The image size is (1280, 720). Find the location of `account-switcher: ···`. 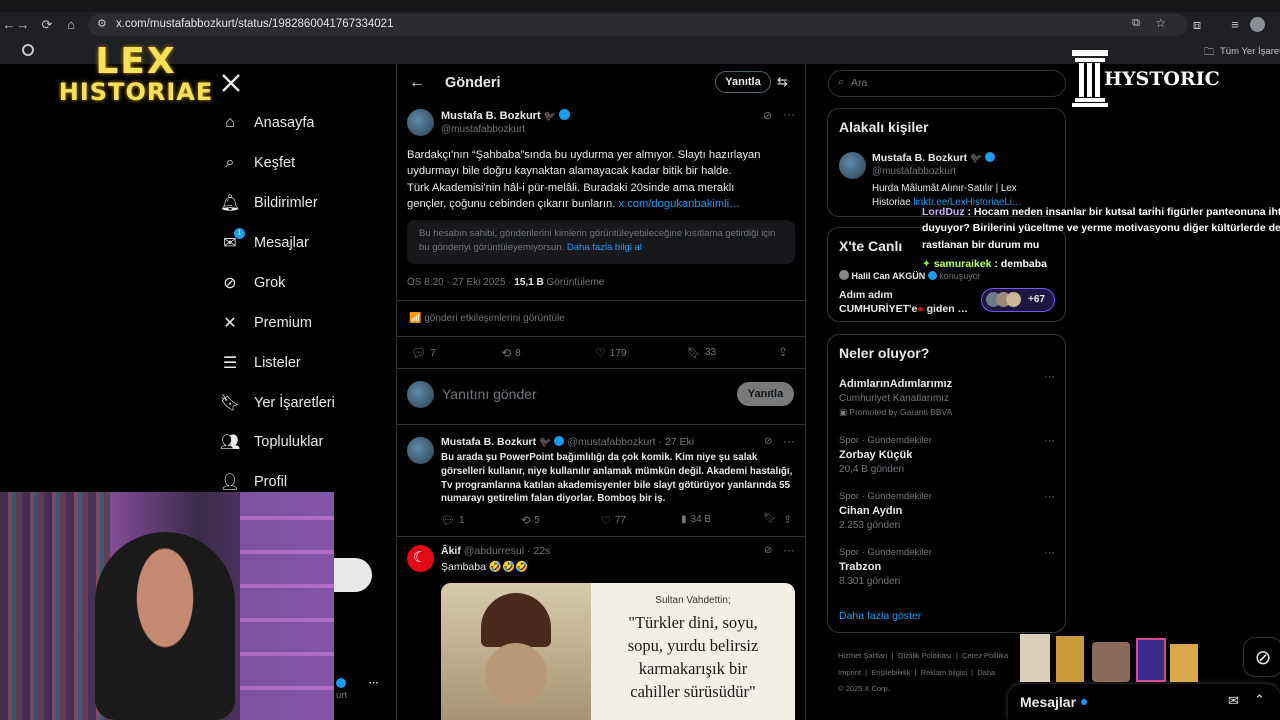

account-switcher: ··· is located at coordinates (357, 683).